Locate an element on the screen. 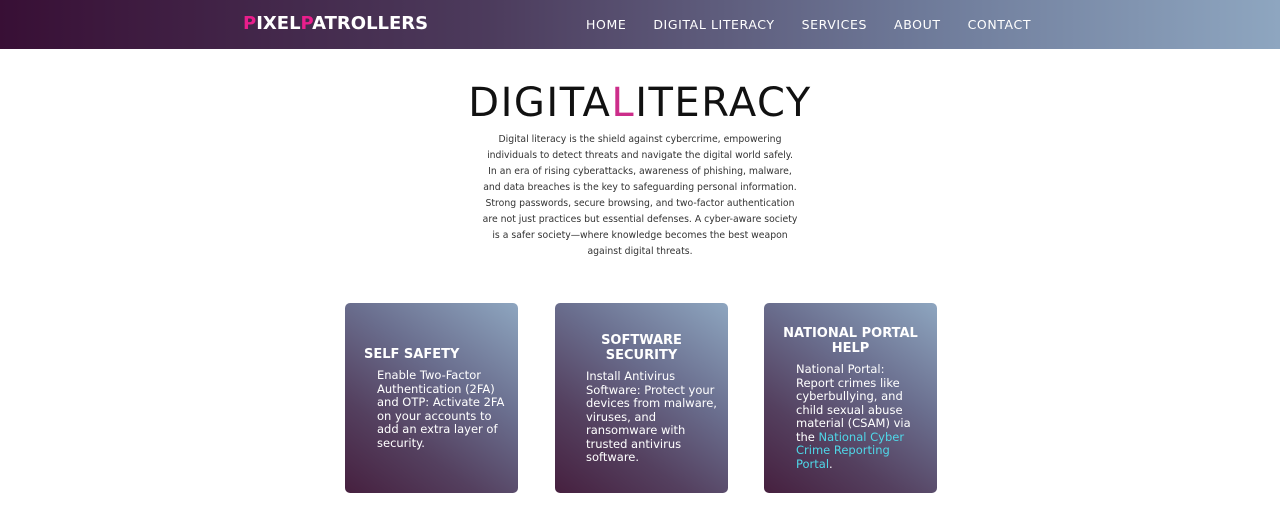 The image size is (1280, 523). card-title: NATIONAL PORTAL HELP is located at coordinates (850, 341).